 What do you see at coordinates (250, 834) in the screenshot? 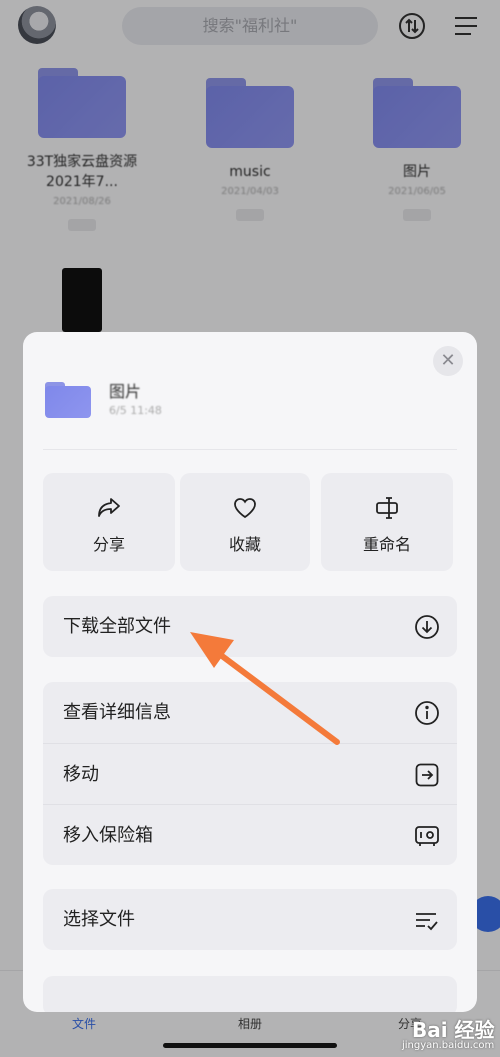
I see `vault-row: 移入保险箱` at bounding box center [250, 834].